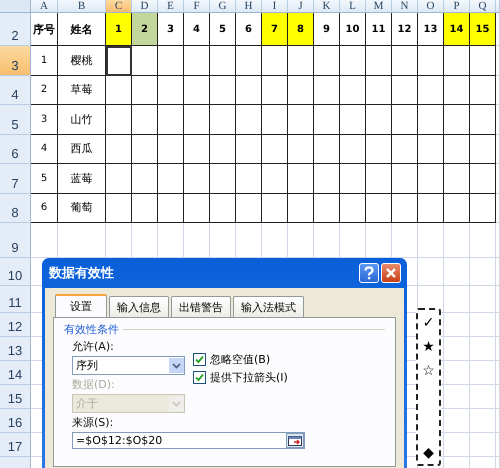 The width and height of the screenshot is (500, 468). Describe the element at coordinates (301, 6) in the screenshot. I see `column-header: J` at that location.